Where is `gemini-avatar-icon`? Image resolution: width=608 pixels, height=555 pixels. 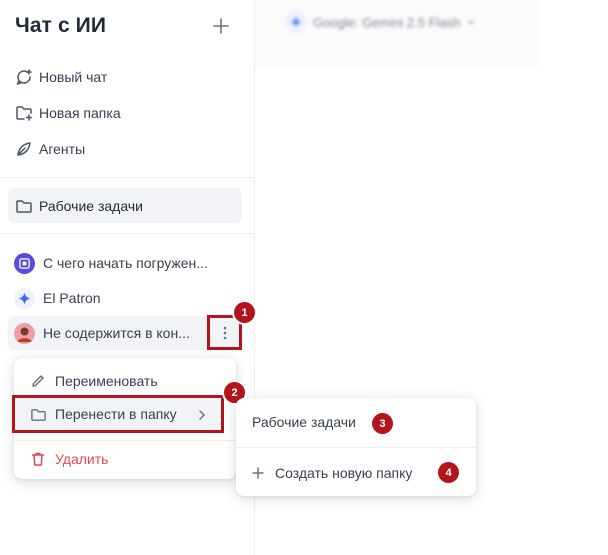
gemini-avatar-icon is located at coordinates (24, 298).